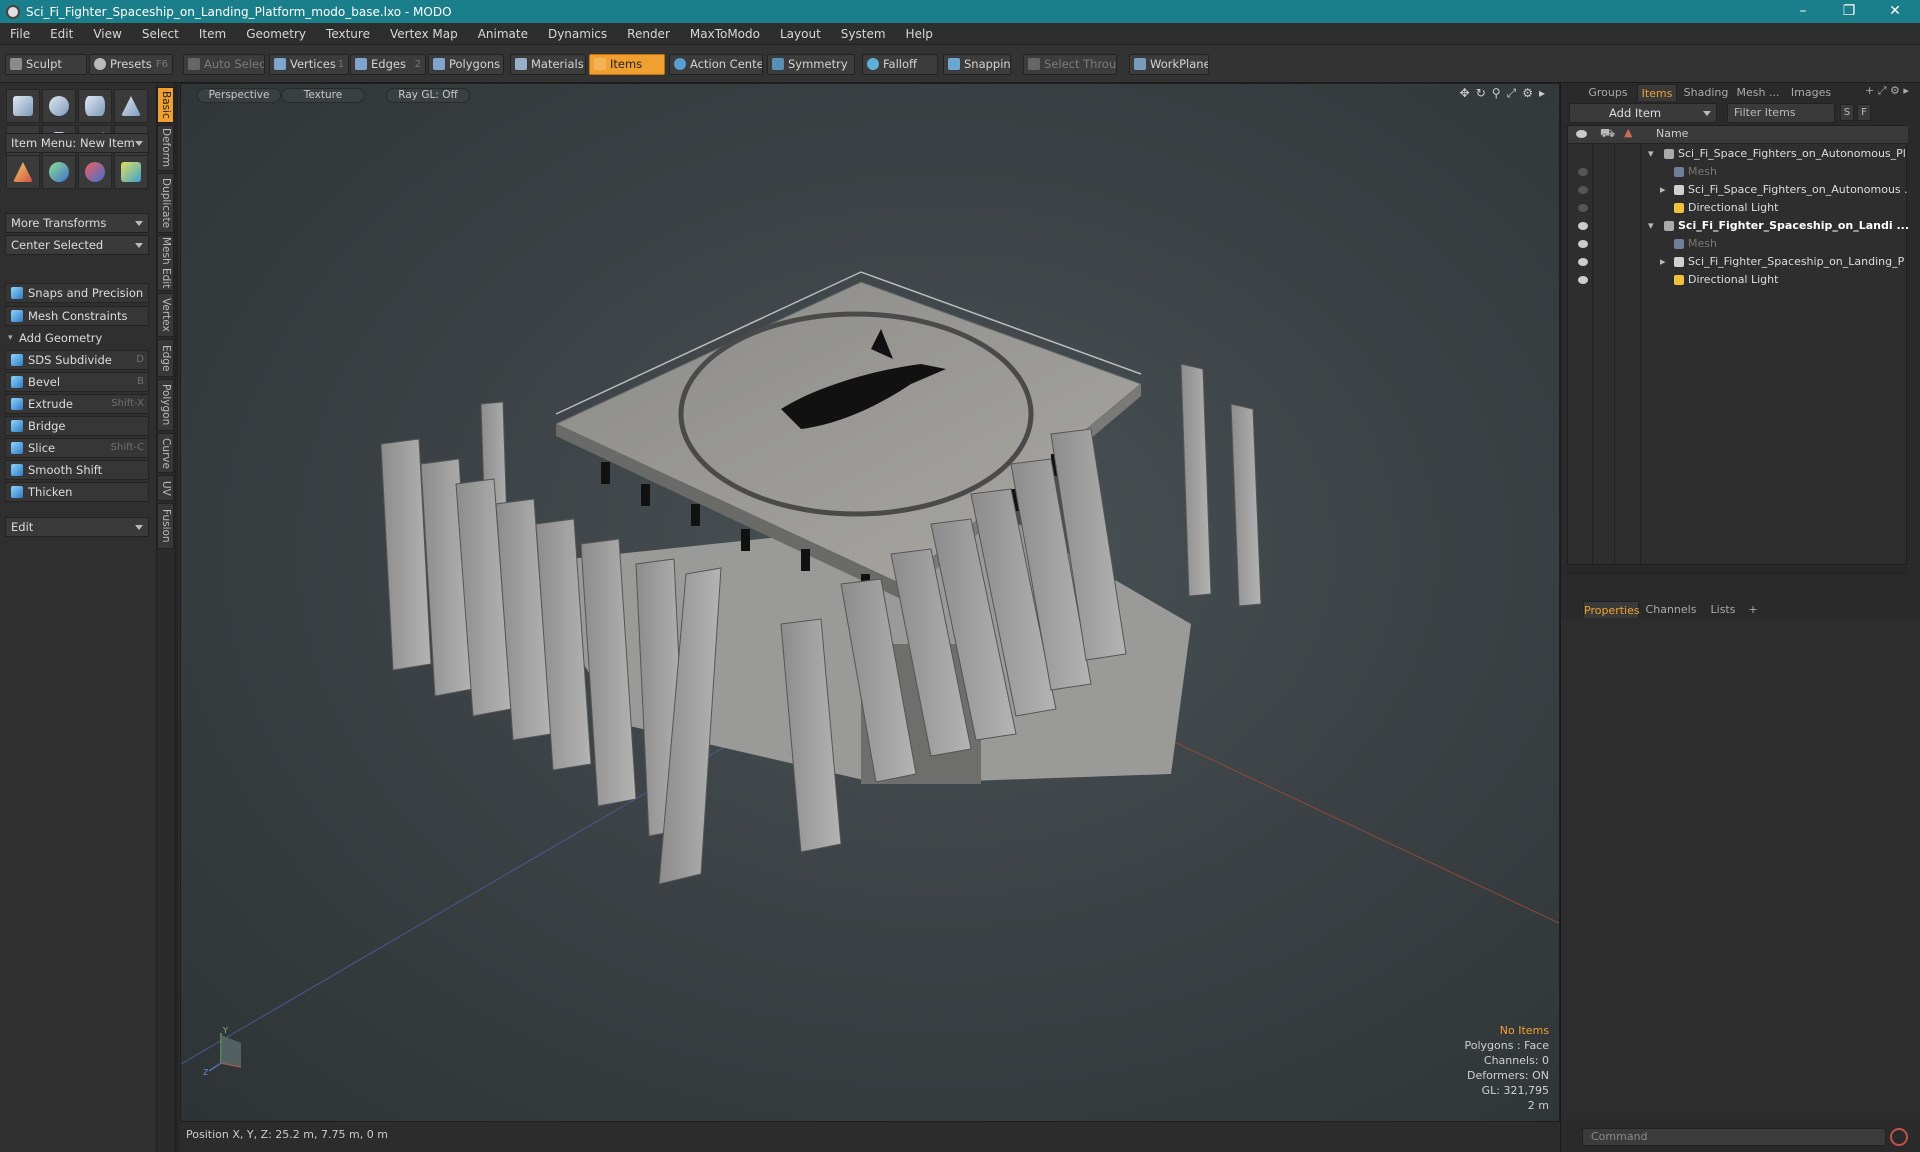 This screenshot has height=1152, width=1920. I want to click on panel-splitter, so click(1737, 571).